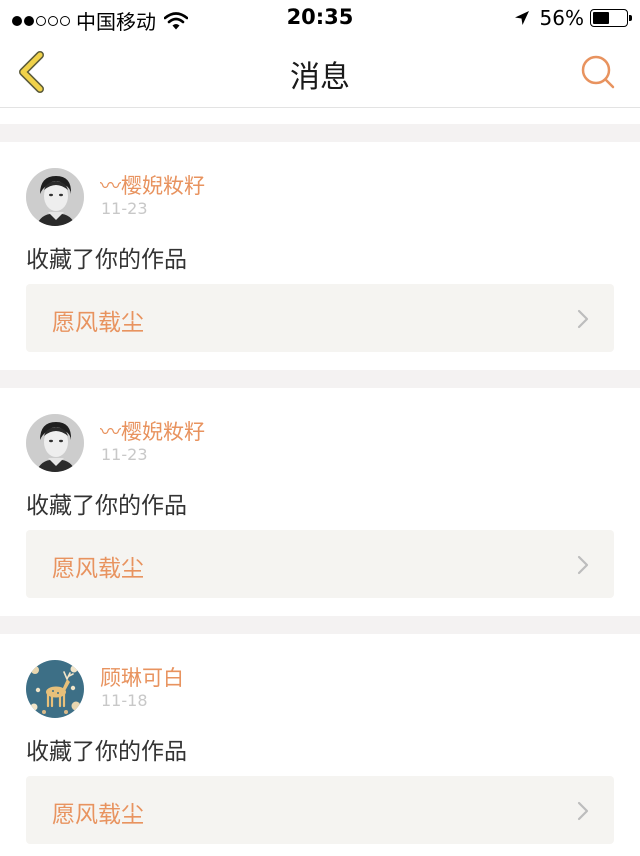  I want to click on battery-level, so click(601, 18).